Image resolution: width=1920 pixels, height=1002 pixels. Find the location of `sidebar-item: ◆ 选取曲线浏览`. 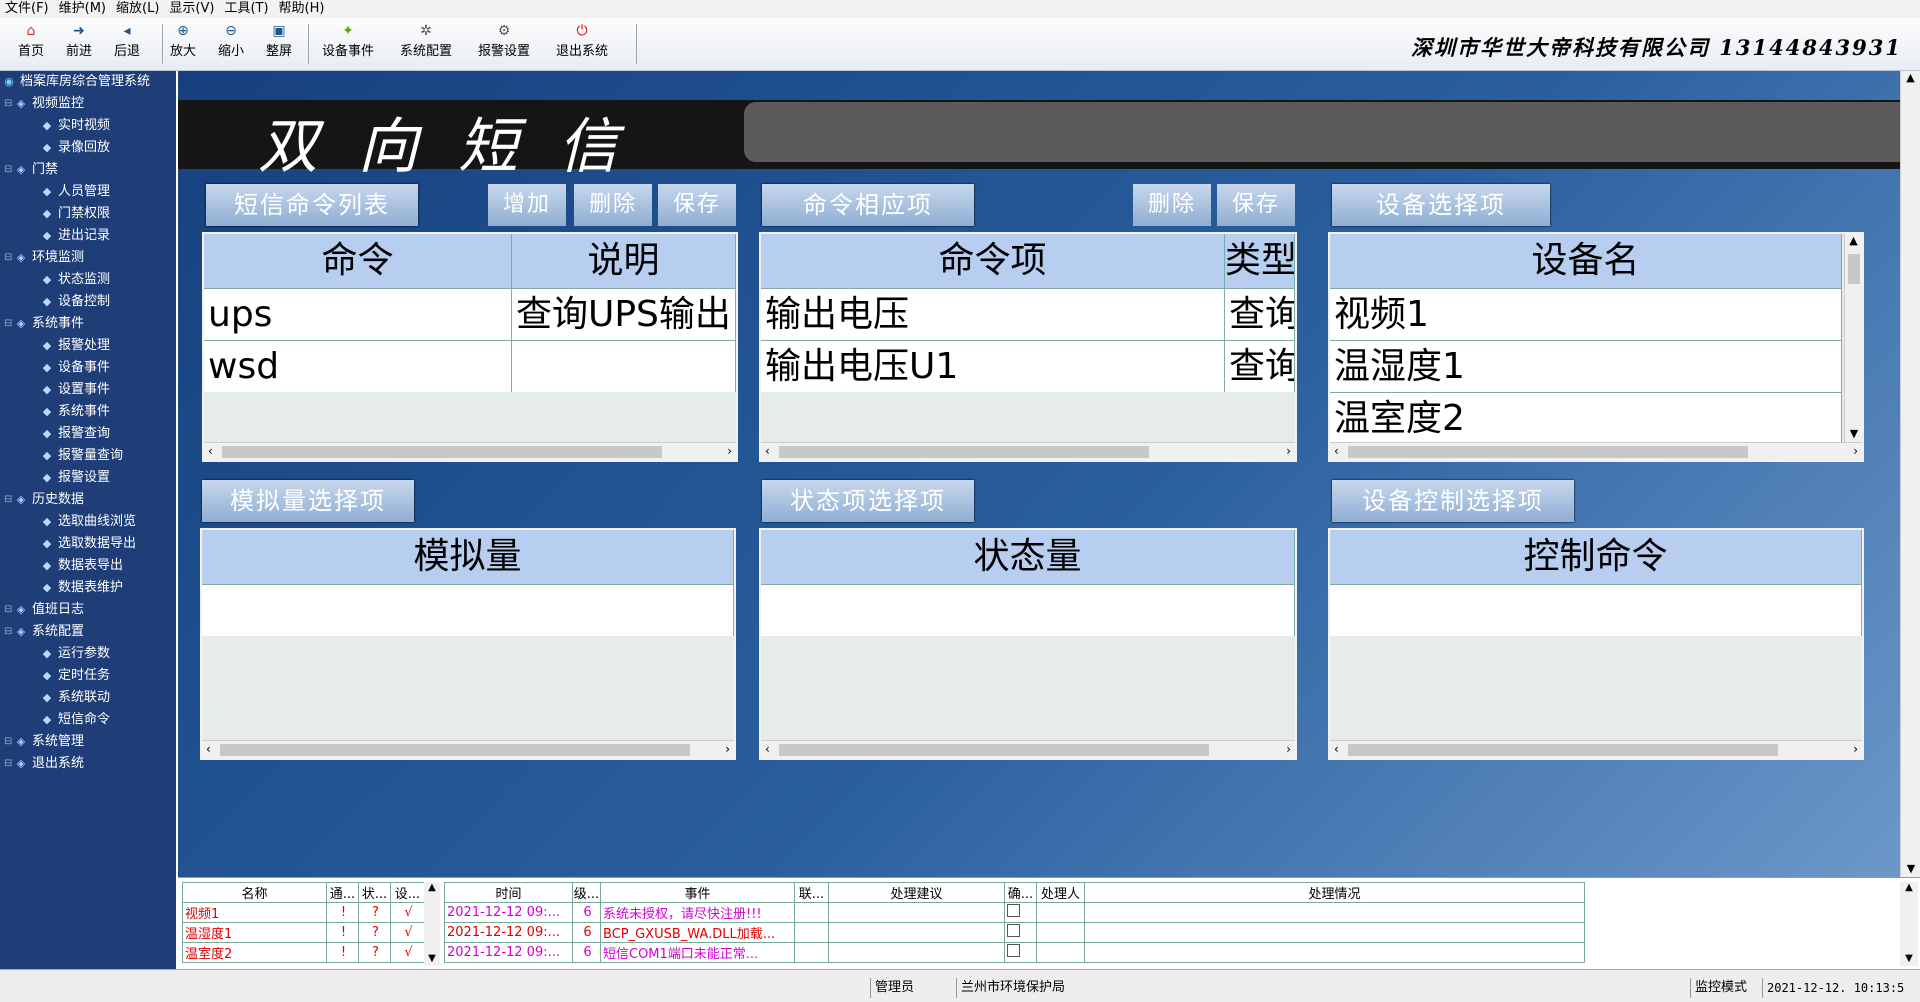

sidebar-item: ◆ 选取曲线浏览 is located at coordinates (88, 522).